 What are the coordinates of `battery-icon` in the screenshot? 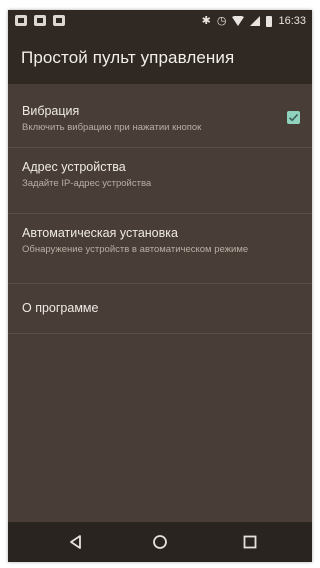 It's located at (269, 21).